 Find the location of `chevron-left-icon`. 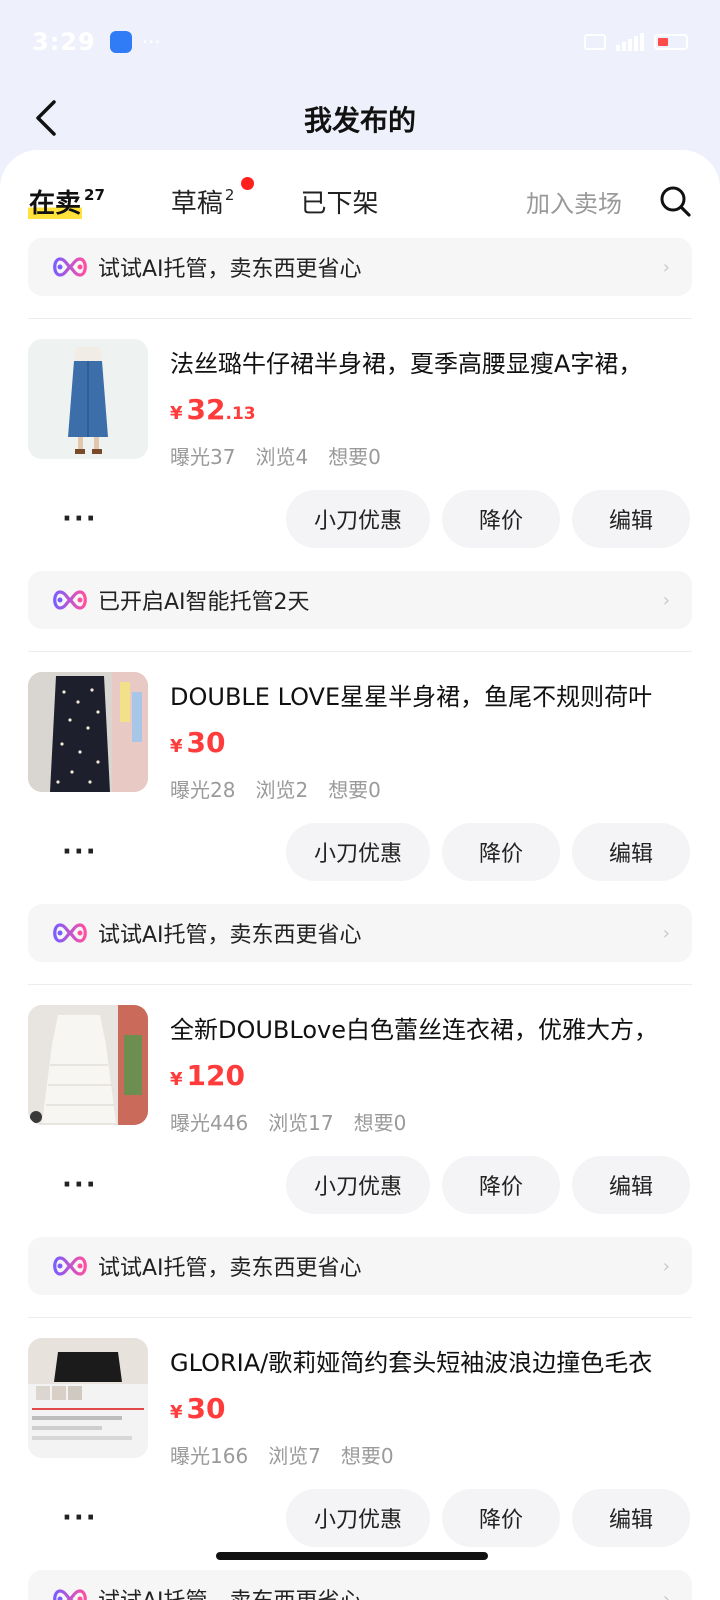

chevron-left-icon is located at coordinates (46, 118).